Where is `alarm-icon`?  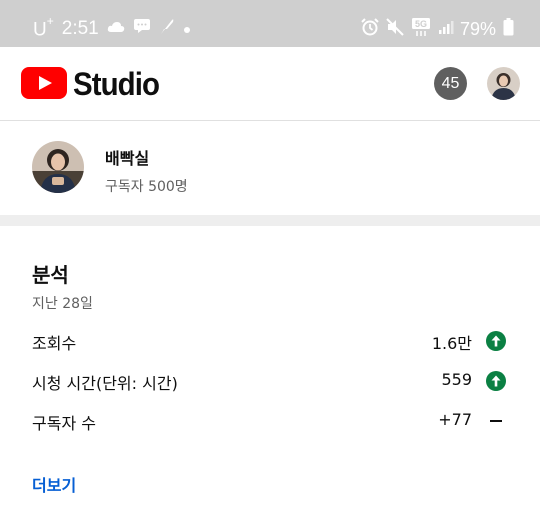
alarm-icon is located at coordinates (370, 29).